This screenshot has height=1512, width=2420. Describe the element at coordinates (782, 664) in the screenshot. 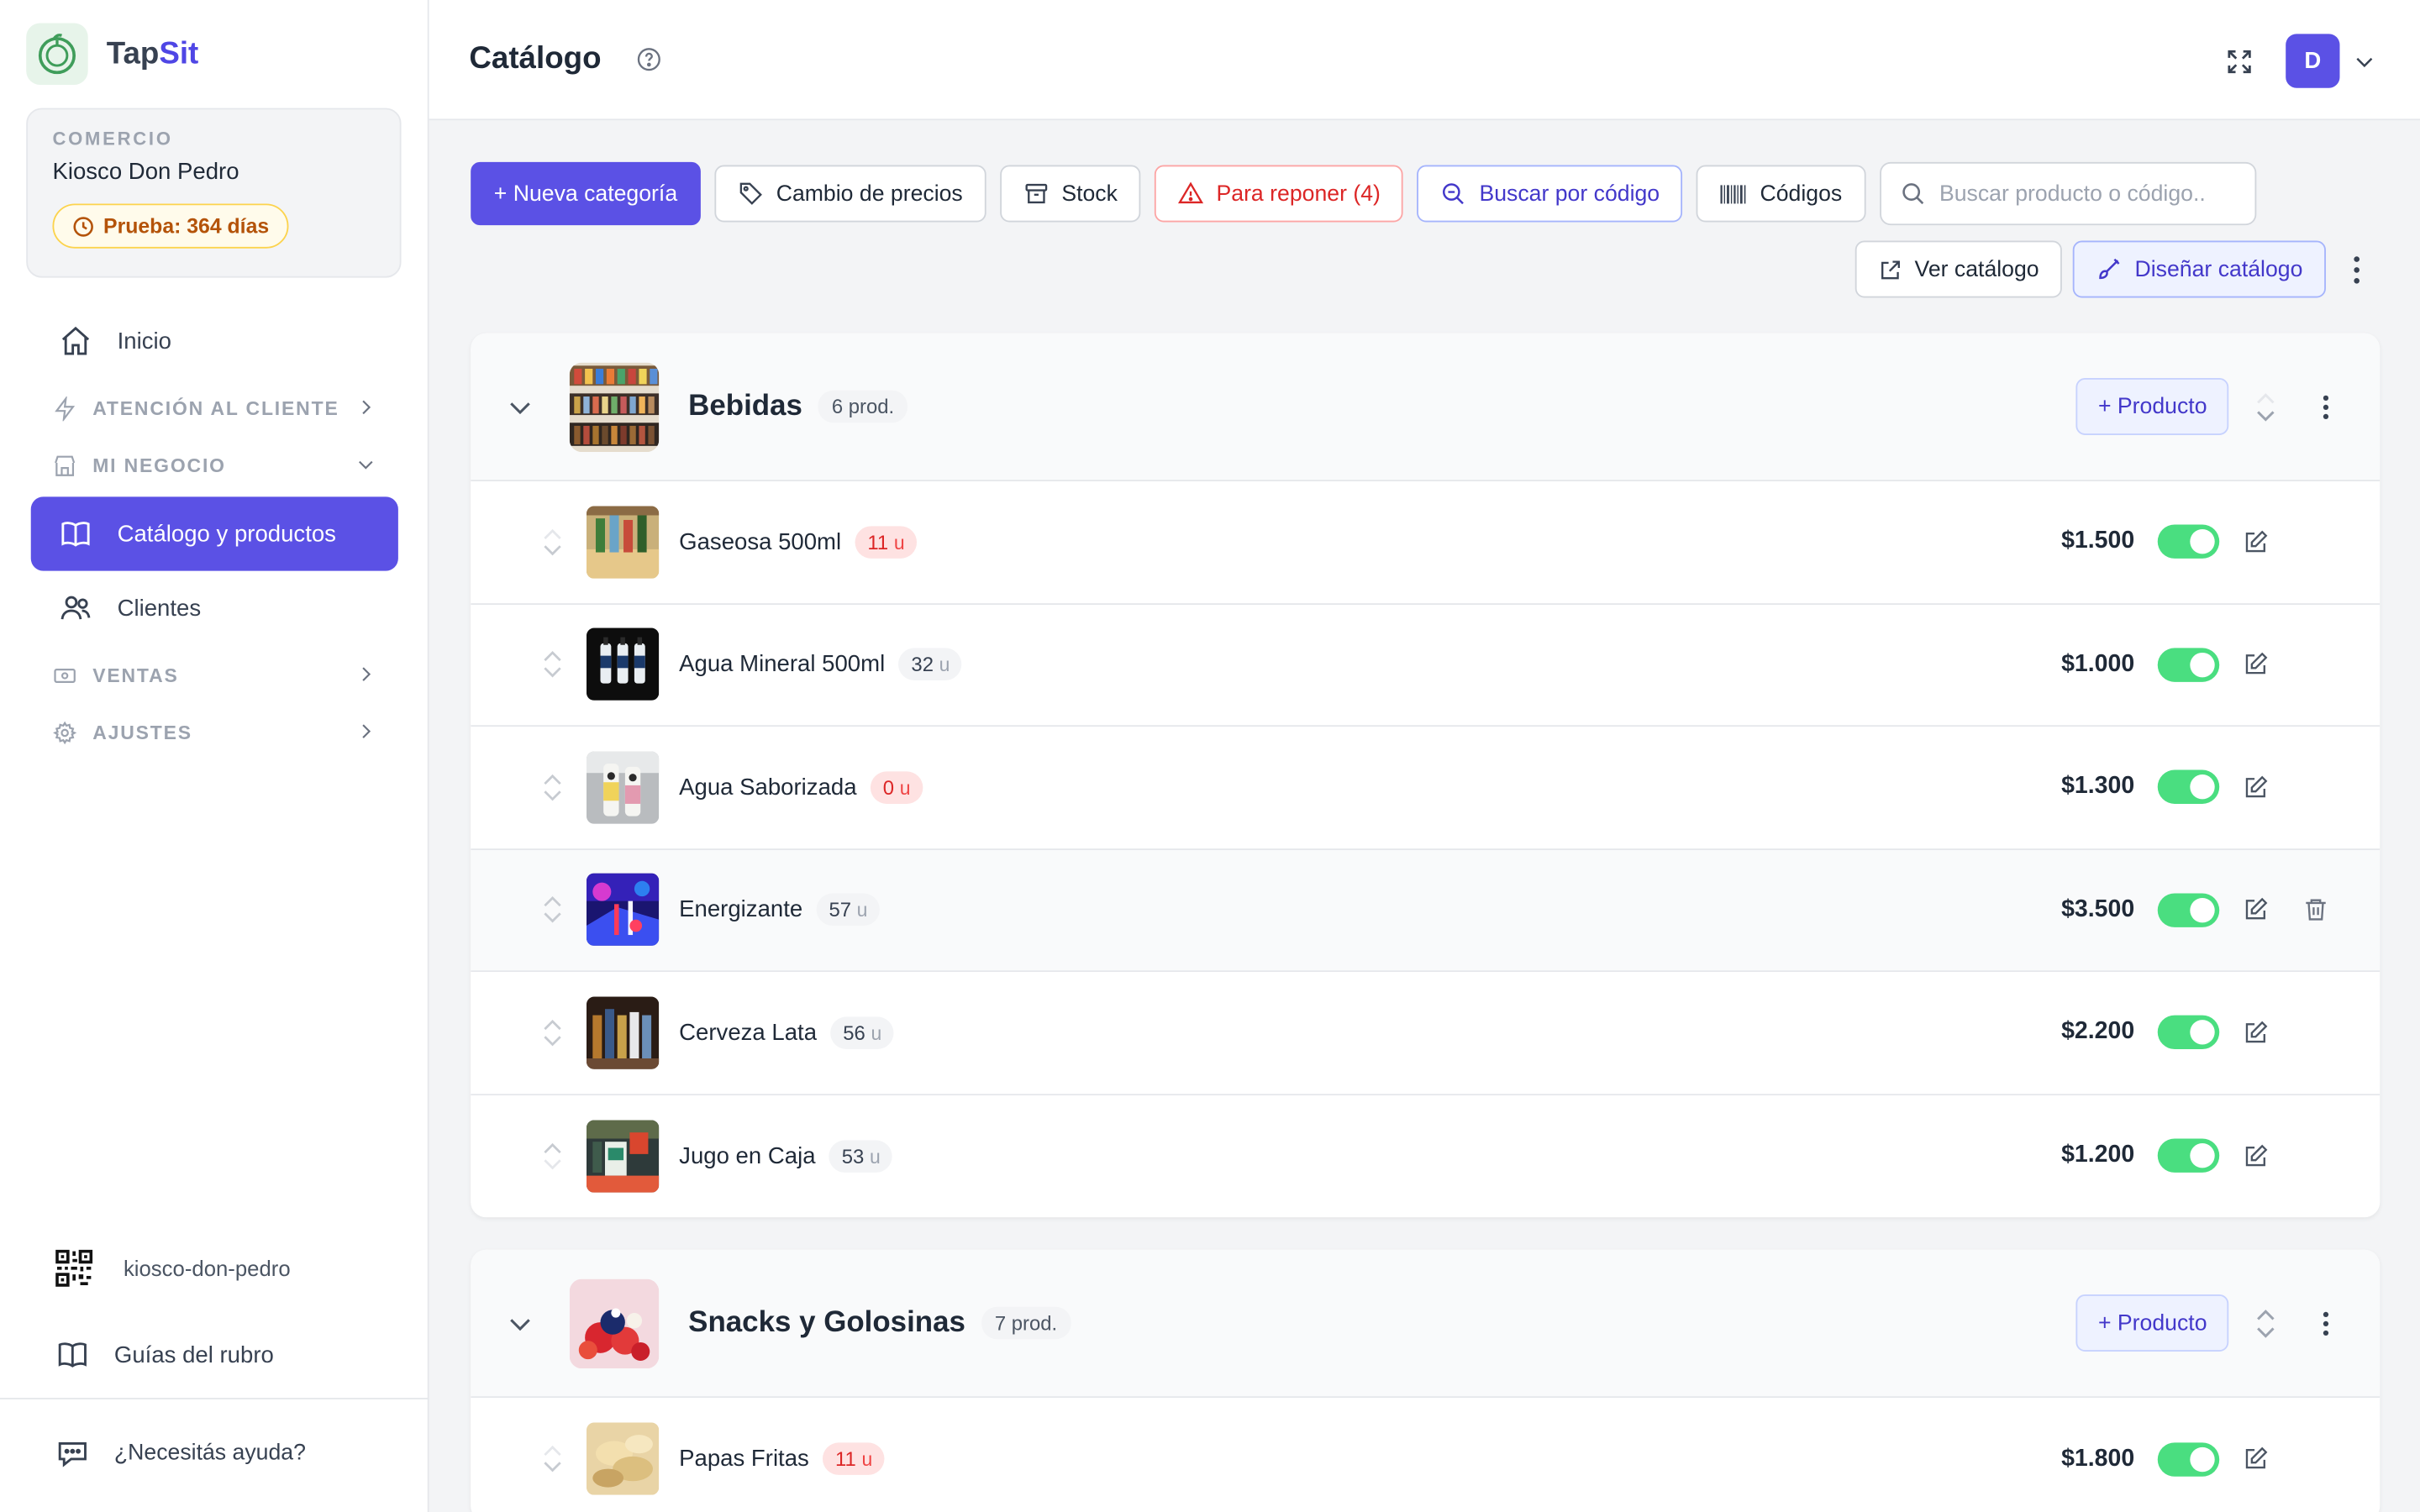

I see `product-name: Agua Mineral 500ml` at that location.